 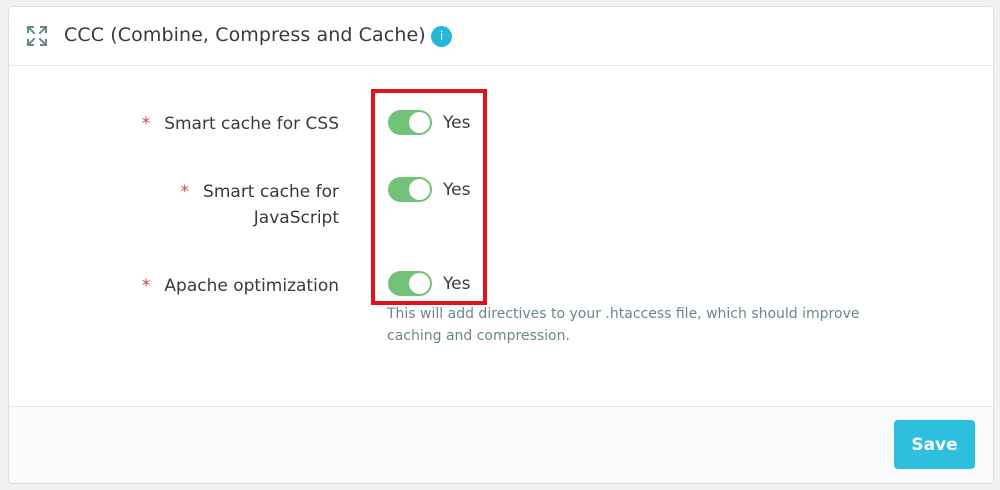 I want to click on highlight-annotation-box, so click(x=429, y=197).